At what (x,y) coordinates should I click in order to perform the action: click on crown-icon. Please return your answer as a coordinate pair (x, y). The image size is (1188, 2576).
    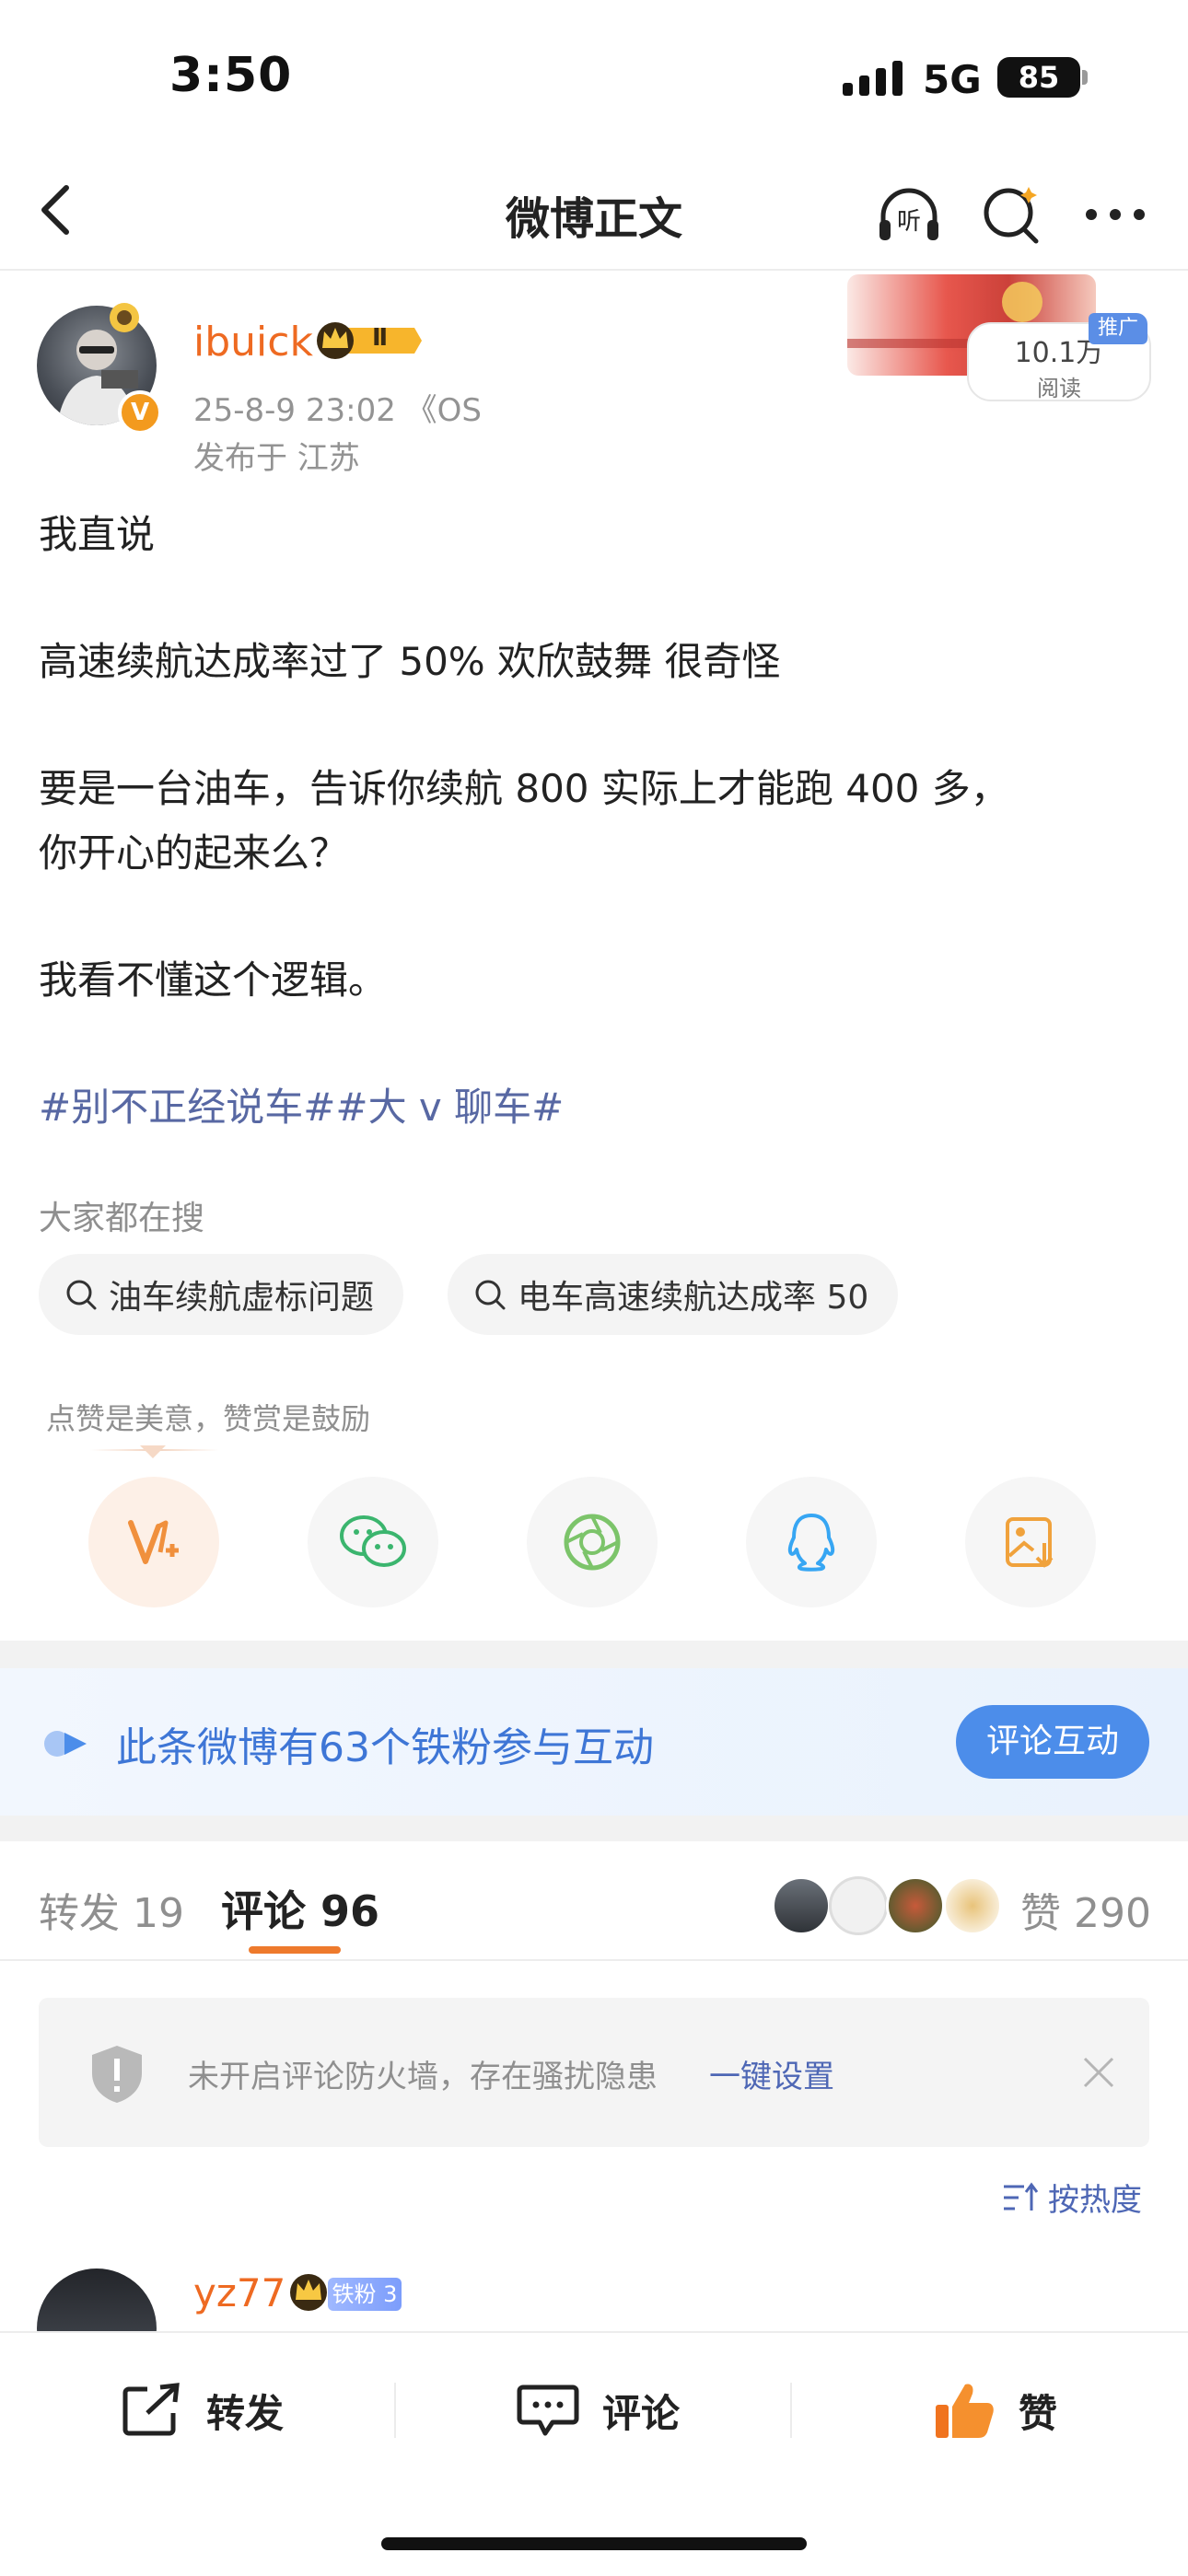
    Looking at the image, I should click on (369, 340).